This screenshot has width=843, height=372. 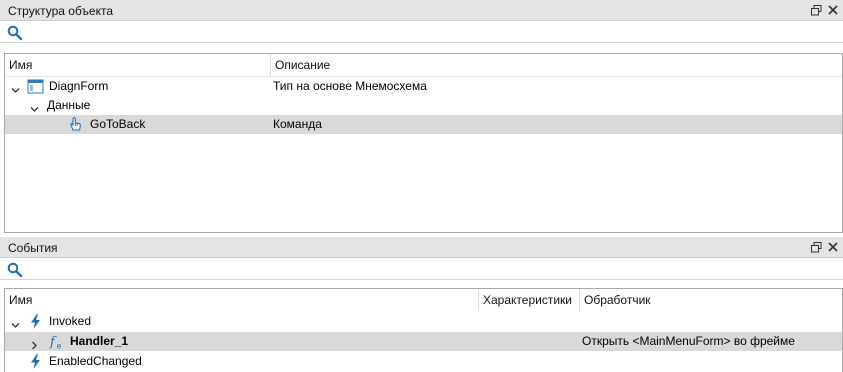 What do you see at coordinates (56, 342) in the screenshot?
I see `function-icon: fe` at bounding box center [56, 342].